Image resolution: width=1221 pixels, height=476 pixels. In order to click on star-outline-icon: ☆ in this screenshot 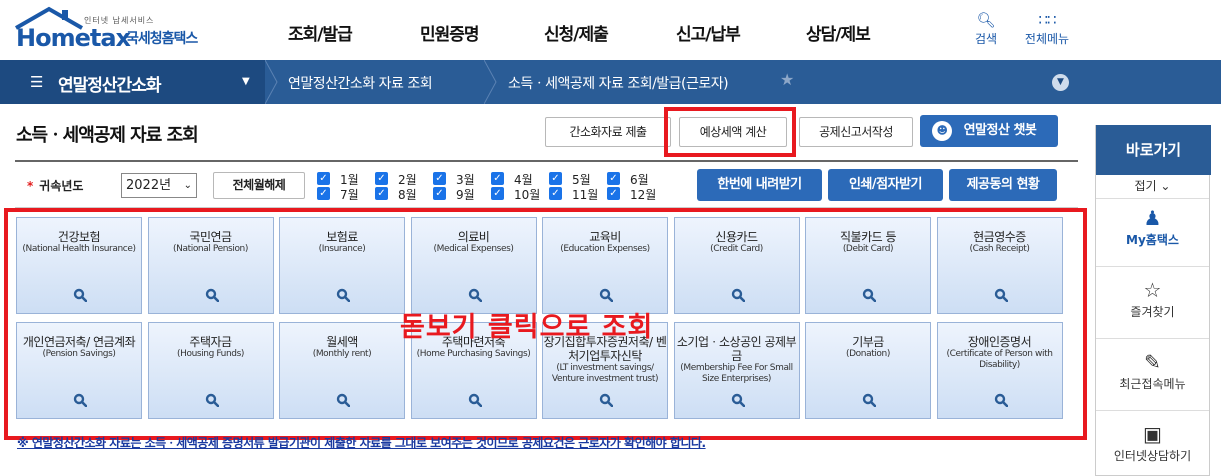, I will do `click(1152, 290)`.